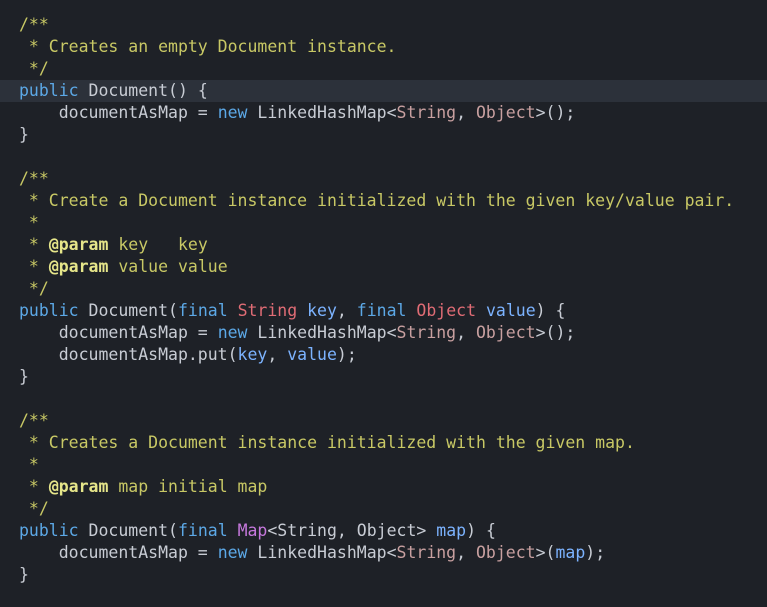 This screenshot has height=607, width=767. I want to click on code-text: );, so click(346, 354).